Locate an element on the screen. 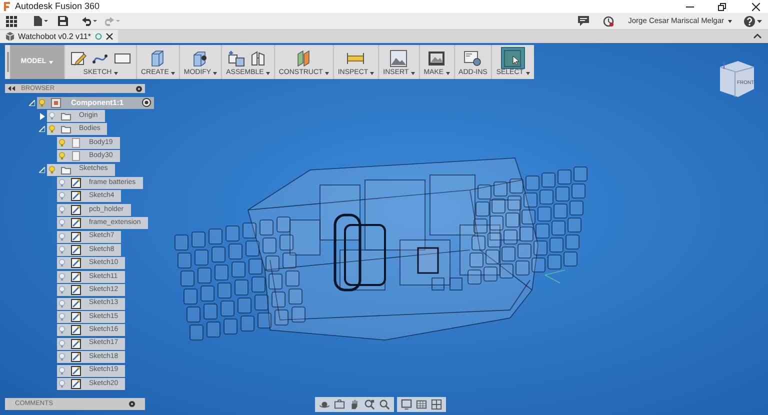 The width and height of the screenshot is (768, 415). component-icon is located at coordinates (56, 103).